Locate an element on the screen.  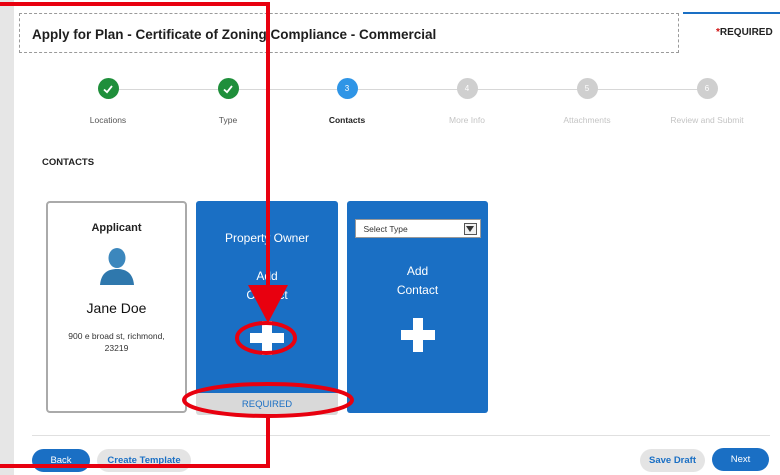
required-note: *REQUIRED is located at coordinates (744, 32).